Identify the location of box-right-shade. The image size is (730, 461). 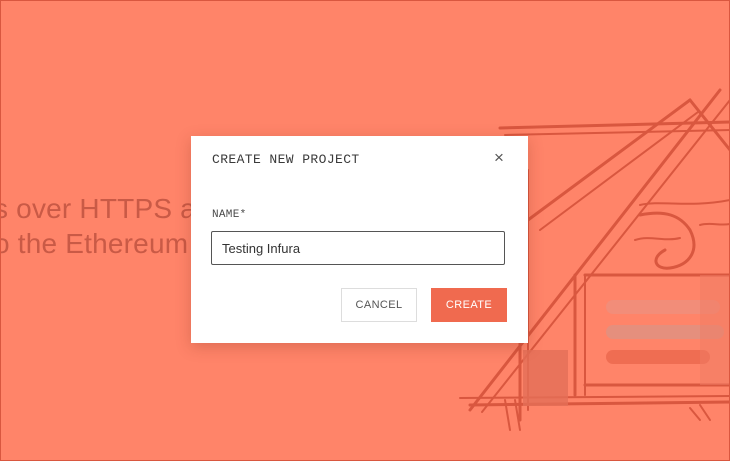
(715, 330).